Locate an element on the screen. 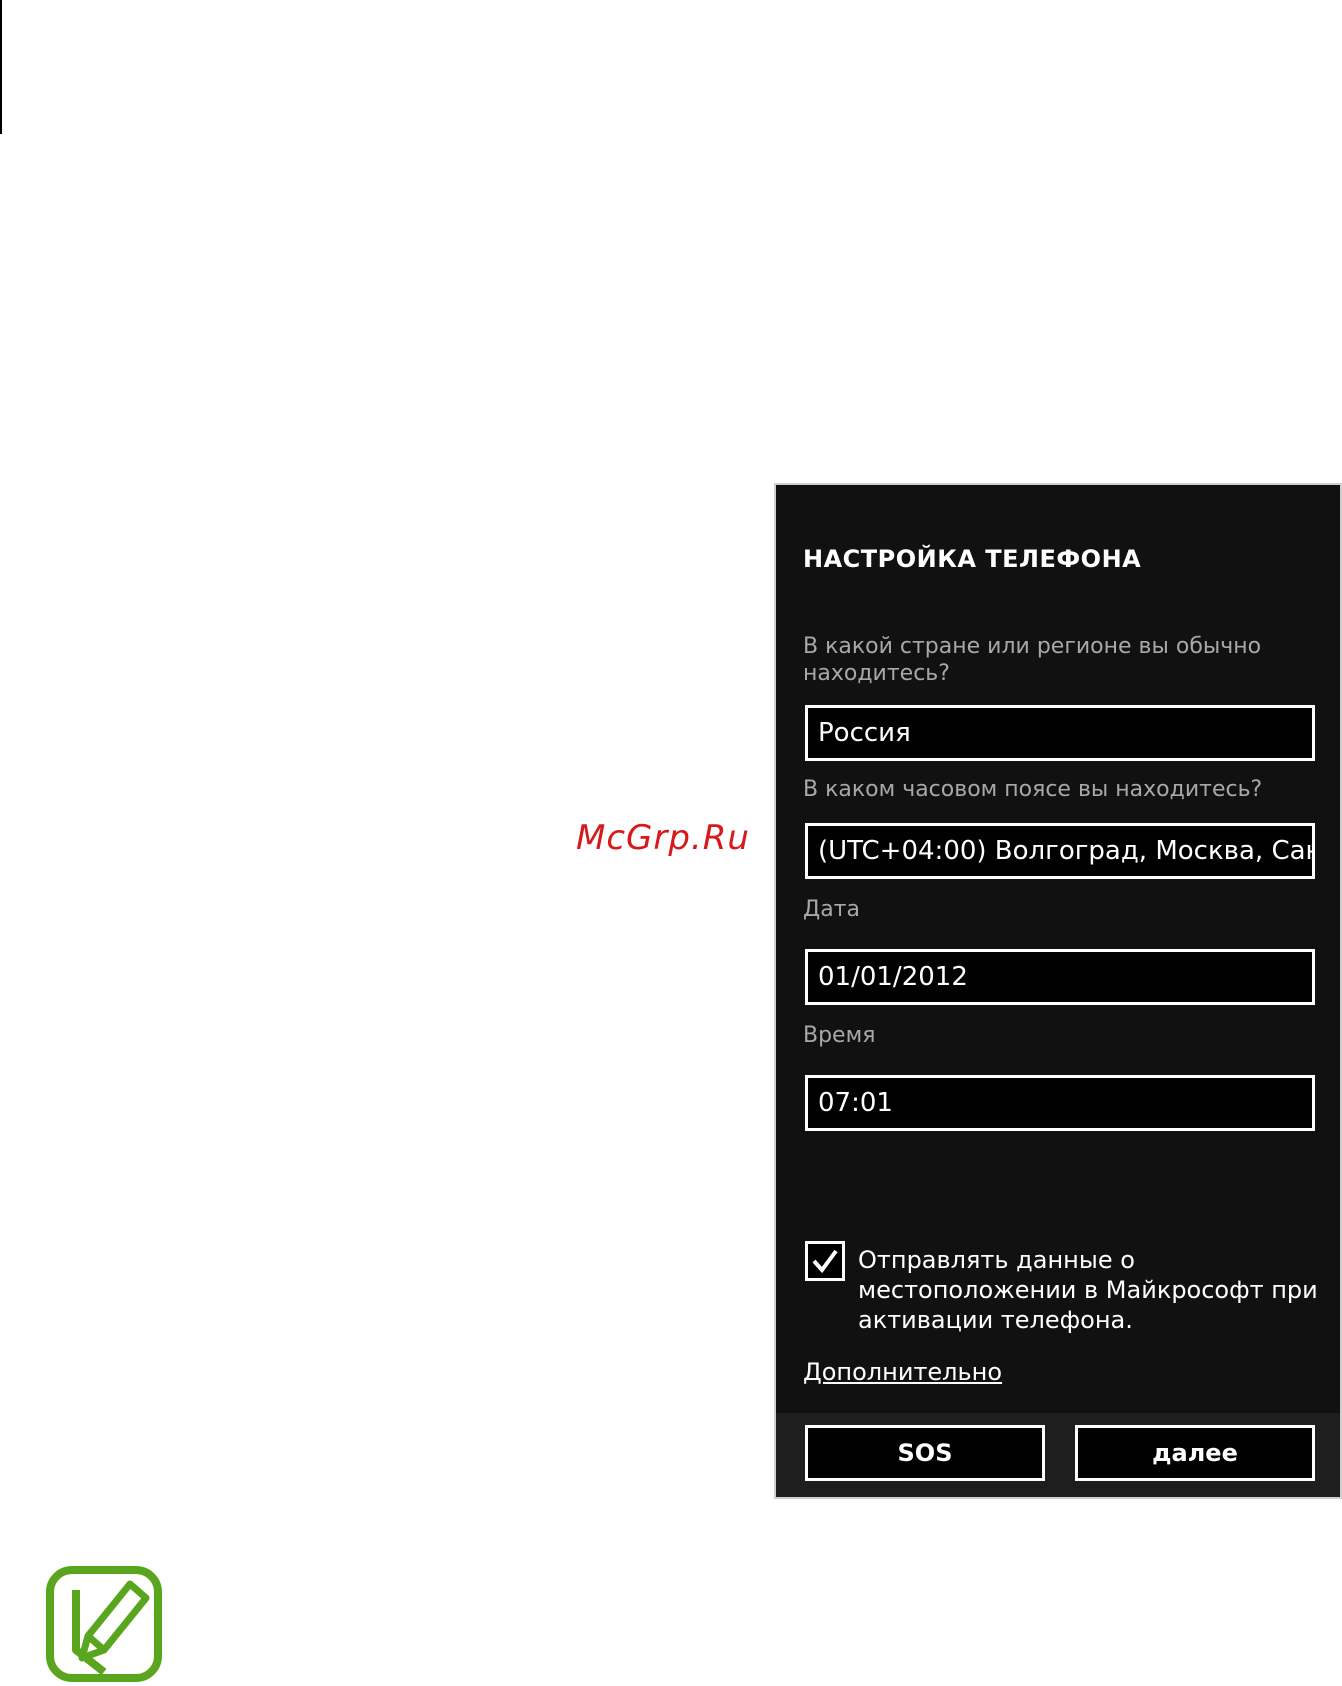 The width and height of the screenshot is (1342, 1686). time-field: 07:01 is located at coordinates (1060, 1103).